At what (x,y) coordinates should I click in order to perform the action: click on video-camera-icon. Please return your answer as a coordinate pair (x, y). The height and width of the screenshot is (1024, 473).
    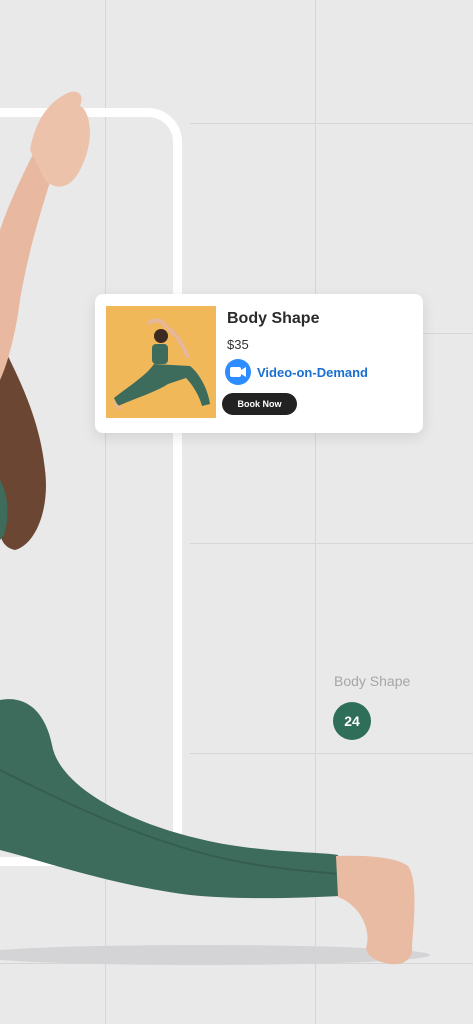
    Looking at the image, I should click on (238, 372).